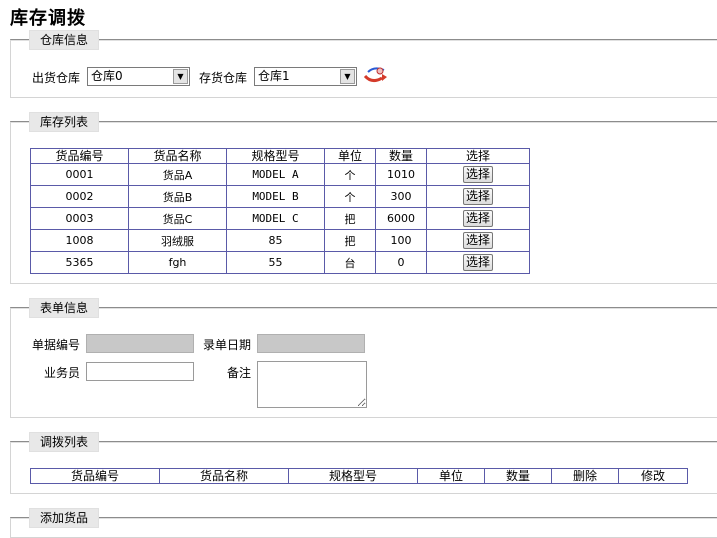  I want to click on cell-name: 羽绒服, so click(177, 240).